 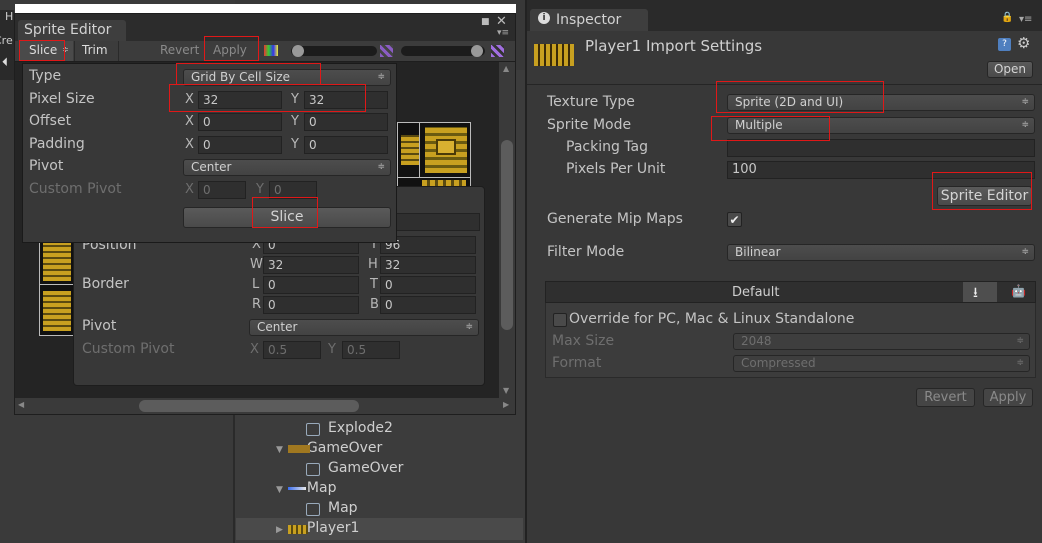 What do you see at coordinates (313, 429) in the screenshot?
I see `texture-icon` at bounding box center [313, 429].